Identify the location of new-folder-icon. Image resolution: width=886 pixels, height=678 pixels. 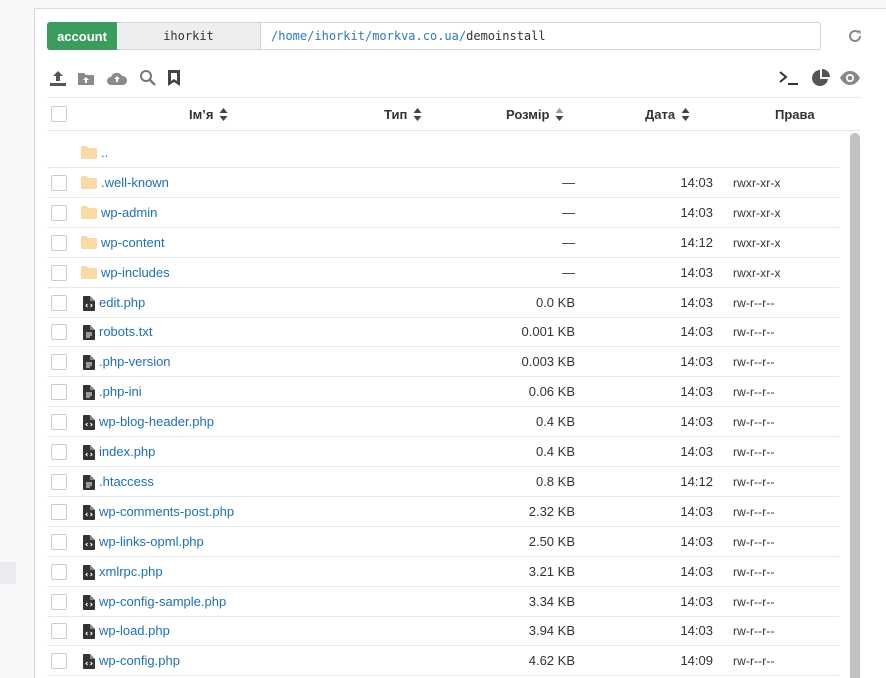
(86, 78).